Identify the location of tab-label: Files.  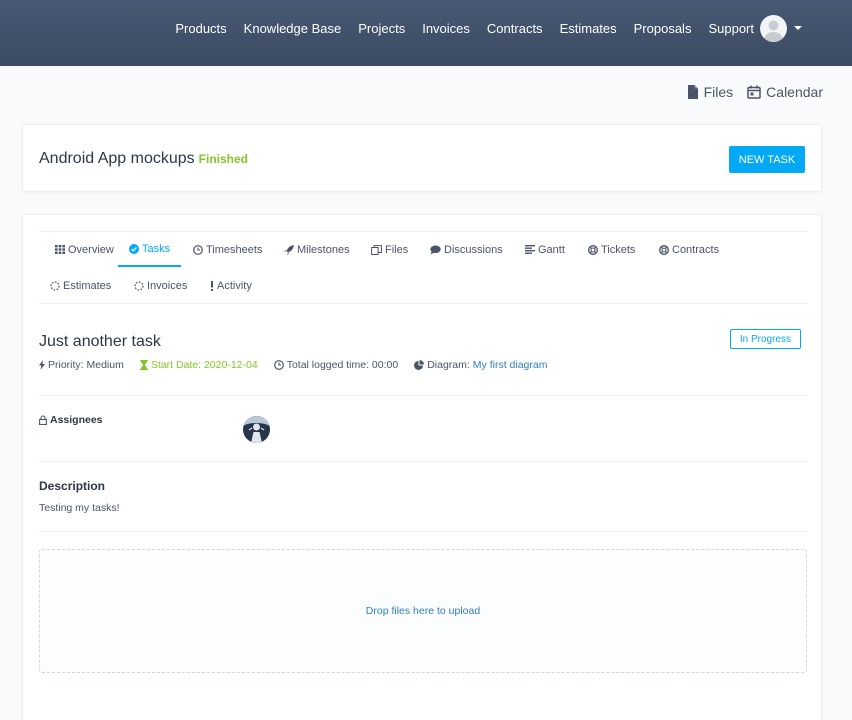
(397, 249).